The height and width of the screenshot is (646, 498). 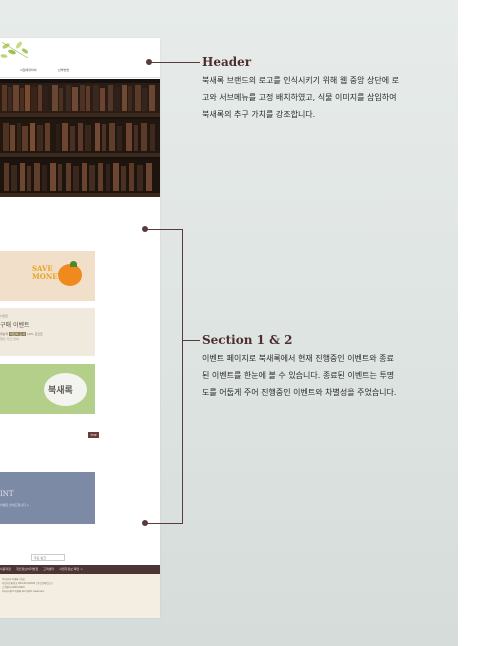 I want to click on logo-rock-text: 북새록, so click(x=60, y=391).